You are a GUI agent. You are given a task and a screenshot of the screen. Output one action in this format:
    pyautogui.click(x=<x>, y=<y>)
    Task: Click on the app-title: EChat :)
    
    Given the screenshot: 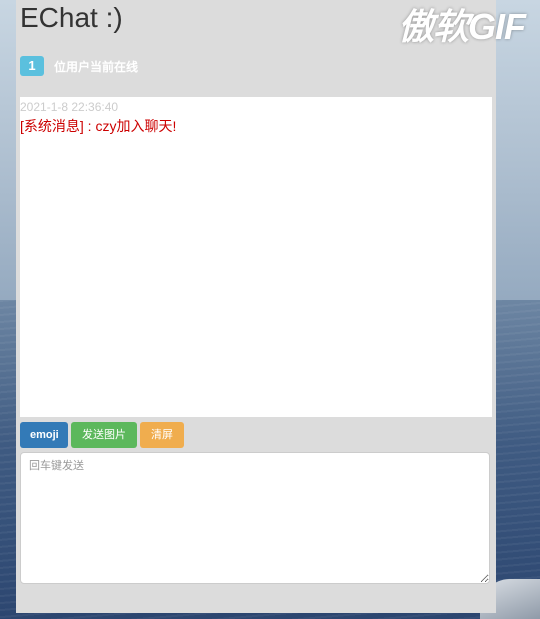 What is the action you would take?
    pyautogui.click(x=71, y=17)
    